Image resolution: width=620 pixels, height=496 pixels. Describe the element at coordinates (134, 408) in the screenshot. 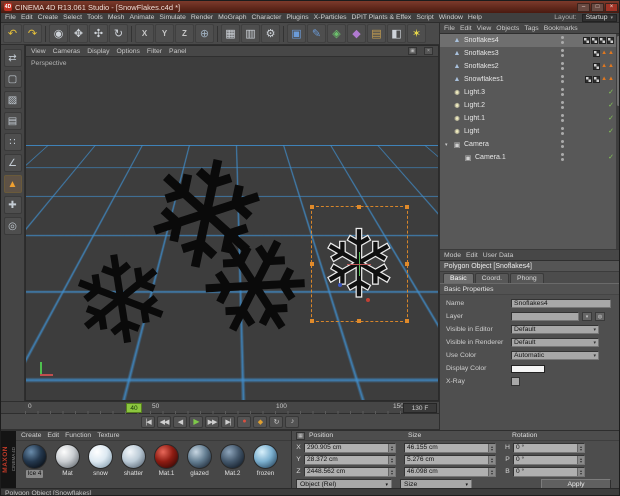

I see `timeline-playhead: 40` at that location.